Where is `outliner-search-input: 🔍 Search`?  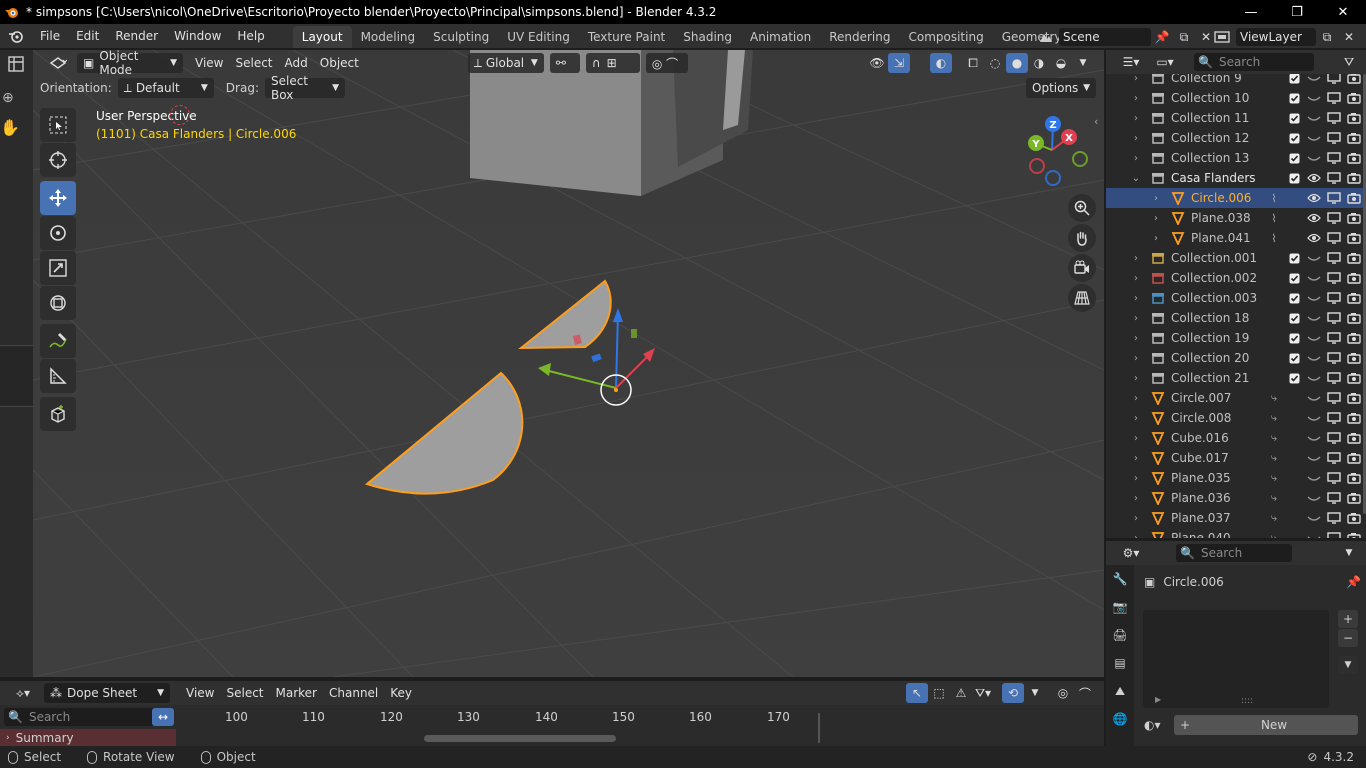
outliner-search-input: 🔍 Search is located at coordinates (1254, 62).